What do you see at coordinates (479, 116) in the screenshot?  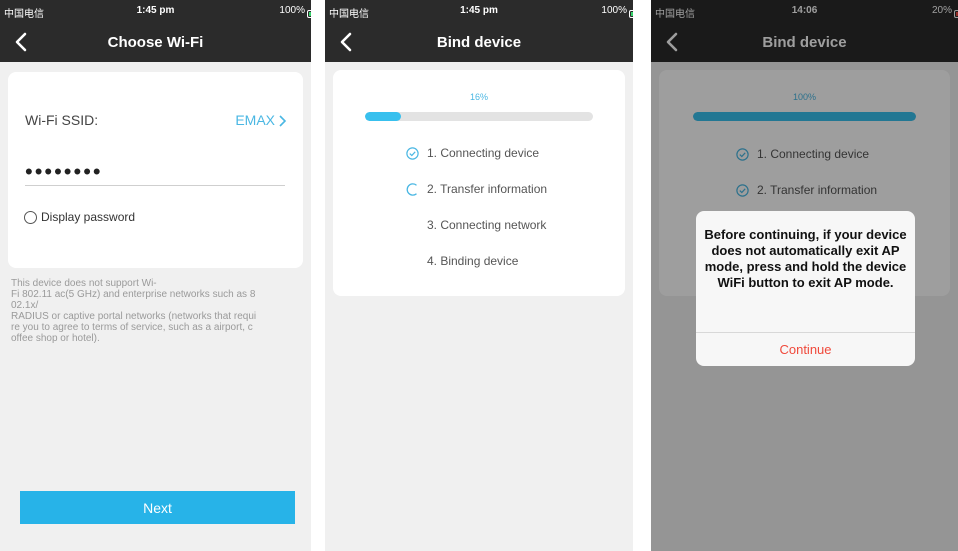 I see `progress-bar` at bounding box center [479, 116].